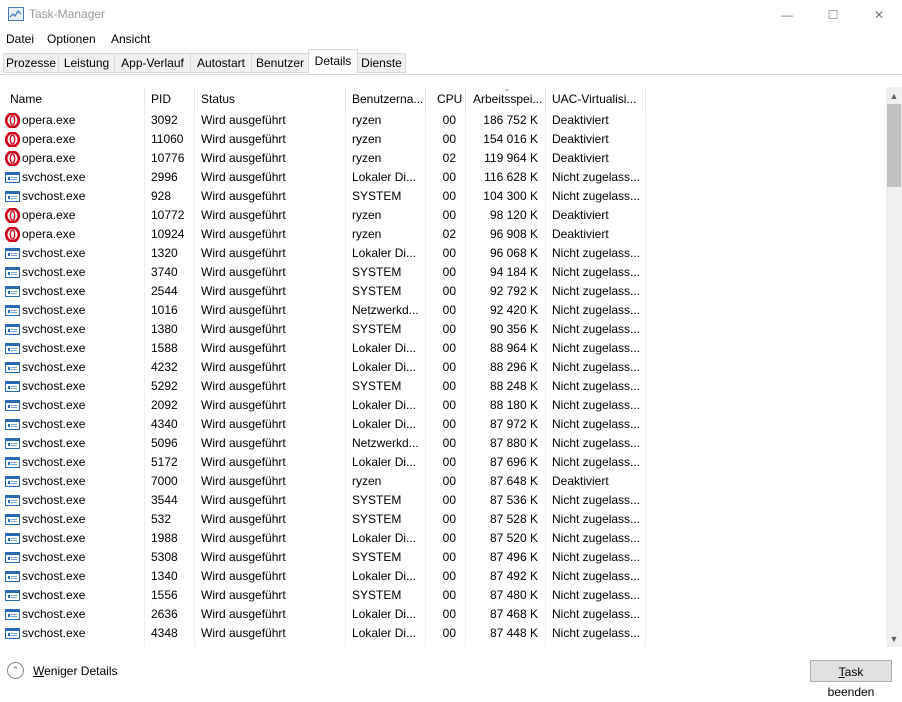 The width and height of the screenshot is (902, 702). What do you see at coordinates (168, 158) in the screenshot?
I see `process-pid: 10776` at bounding box center [168, 158].